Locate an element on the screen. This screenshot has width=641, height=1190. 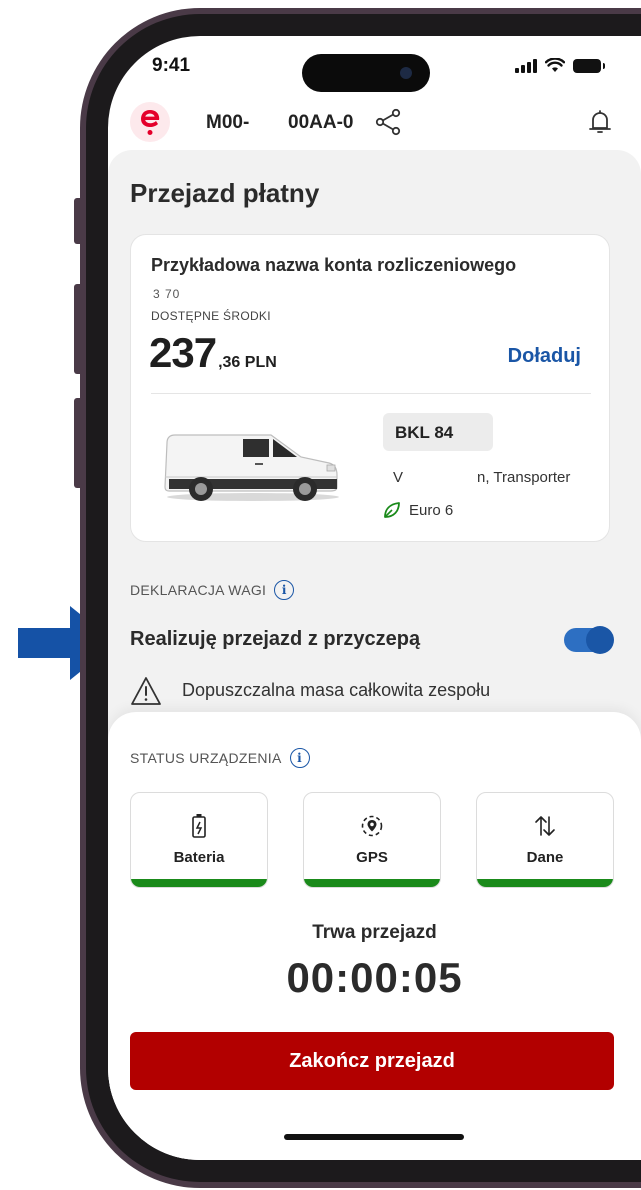
warning-icon is located at coordinates (146, 691).